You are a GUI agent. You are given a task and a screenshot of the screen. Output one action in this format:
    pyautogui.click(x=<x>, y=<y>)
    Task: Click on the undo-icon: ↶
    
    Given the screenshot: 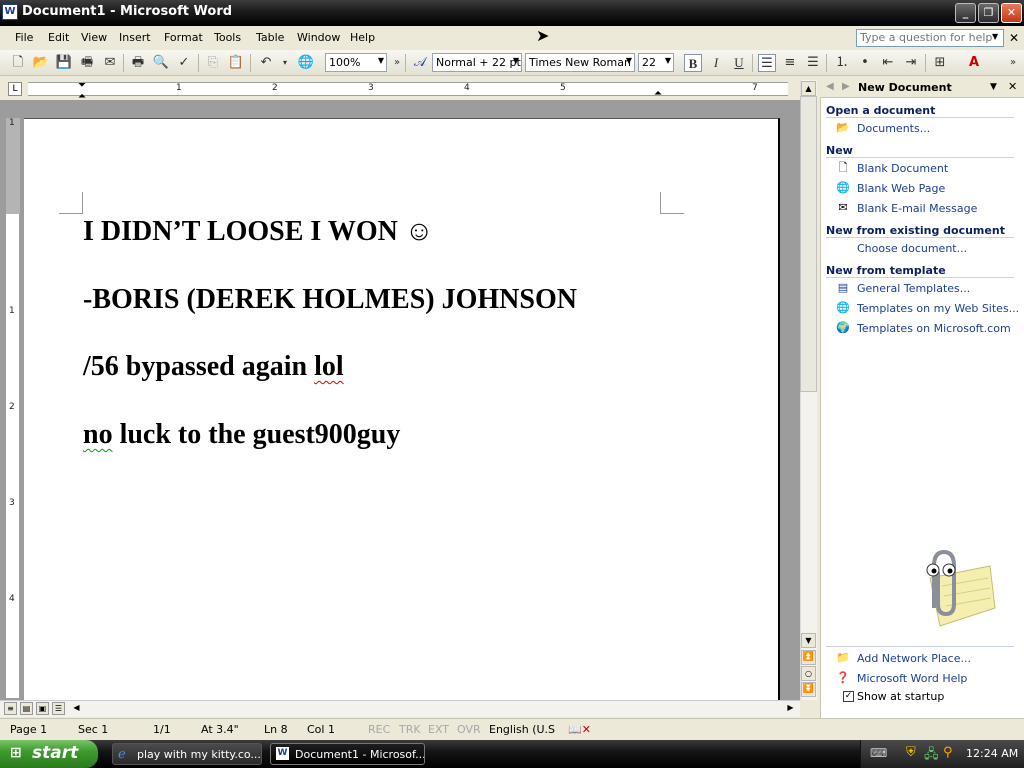 What is the action you would take?
    pyautogui.click(x=266, y=63)
    